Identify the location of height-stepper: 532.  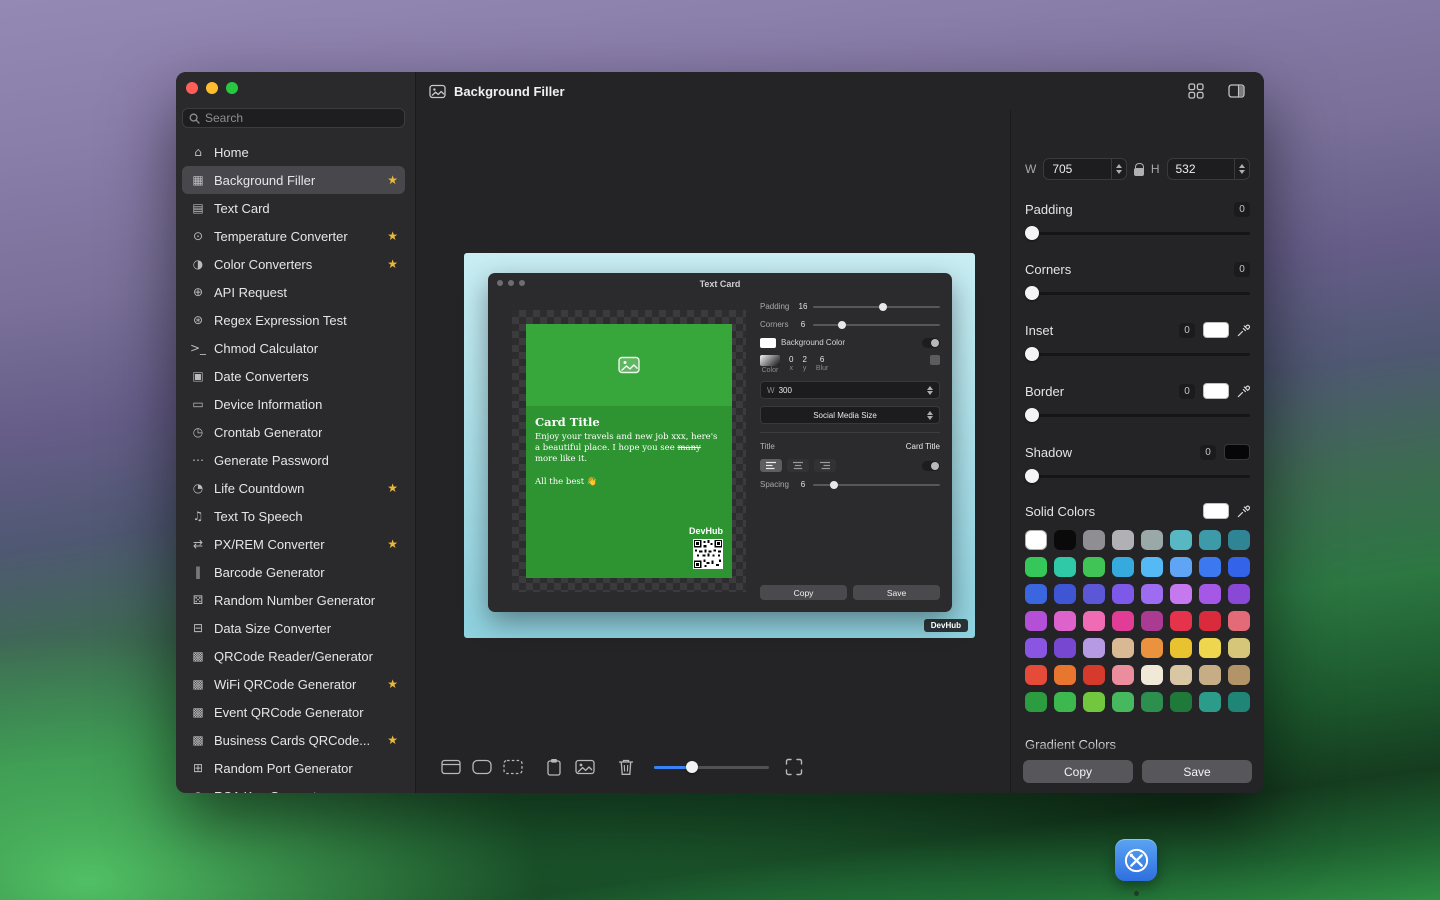
(1208, 169).